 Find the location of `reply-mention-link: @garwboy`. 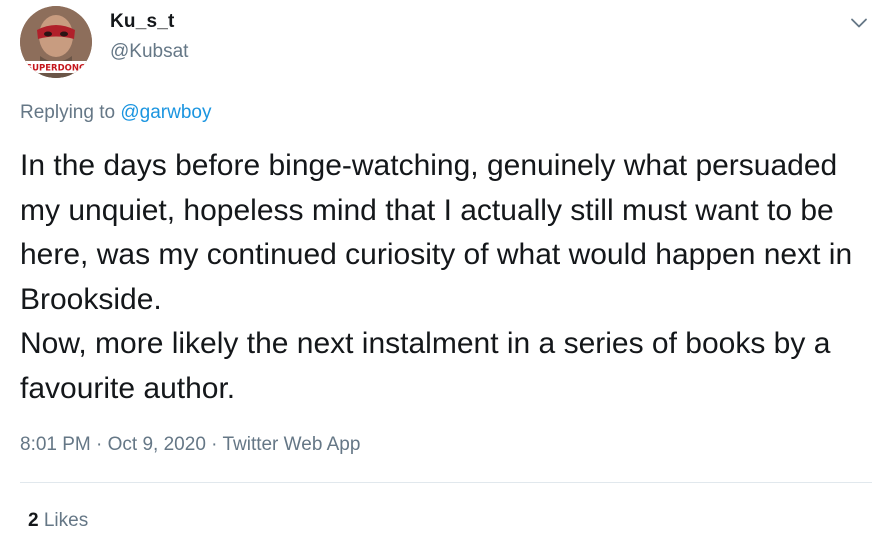

reply-mention-link: @garwboy is located at coordinates (165, 112).